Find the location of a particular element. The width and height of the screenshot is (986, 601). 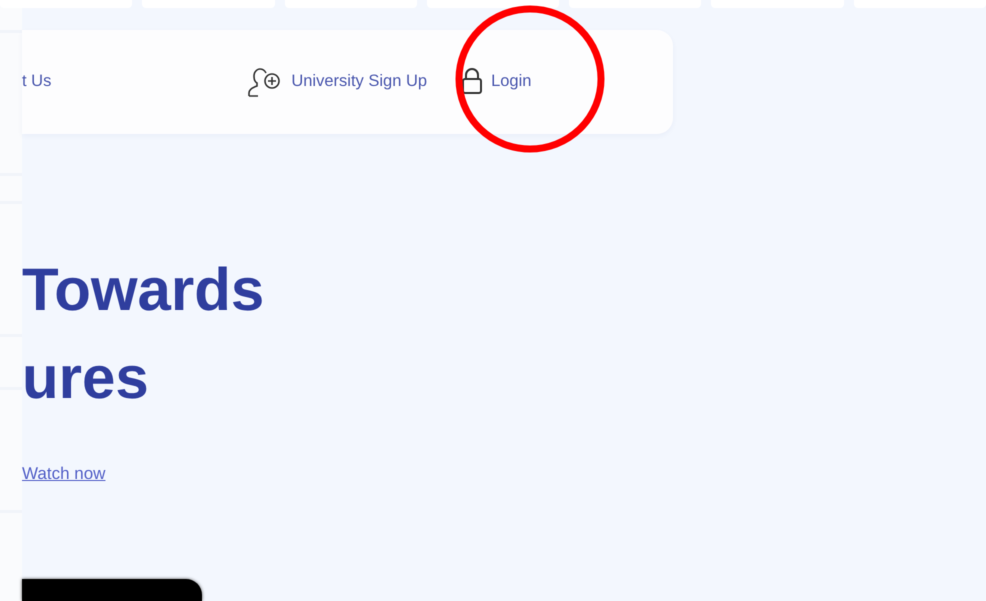

nav-link: t Us is located at coordinates (37, 81).